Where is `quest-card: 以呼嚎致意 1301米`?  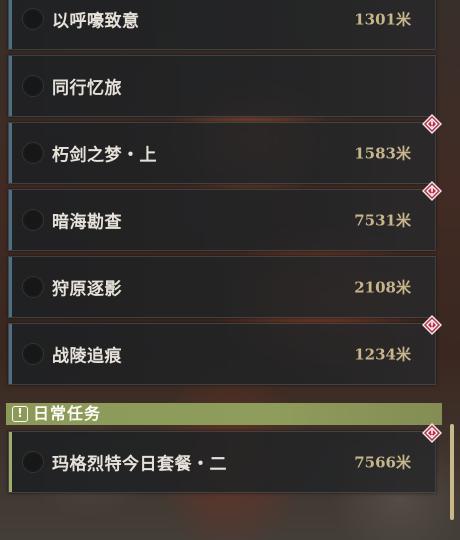 quest-card: 以呼嚎致意 1301米 is located at coordinates (222, 25).